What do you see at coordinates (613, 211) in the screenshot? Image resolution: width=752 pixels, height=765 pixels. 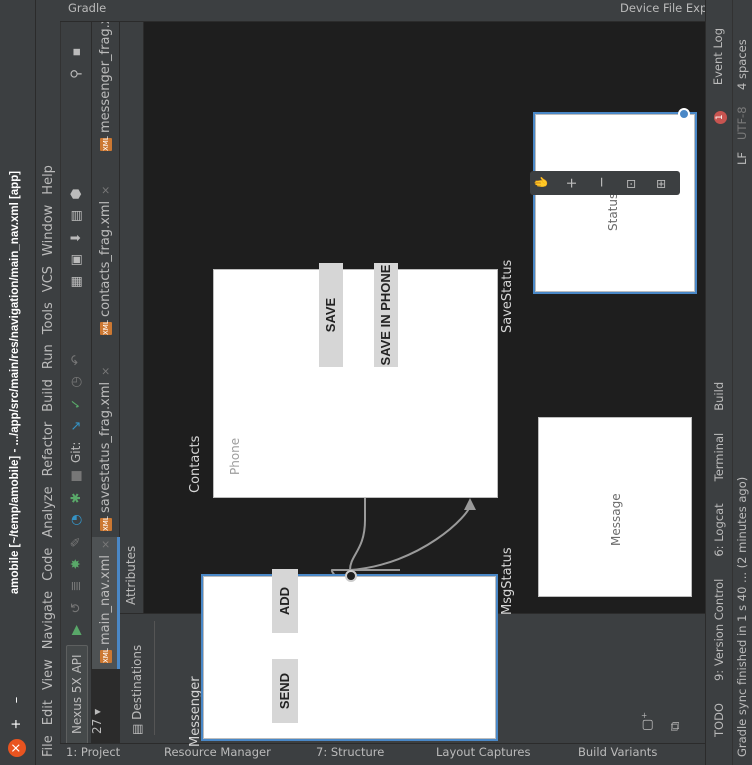 I see `status-text-preview: Status` at bounding box center [613, 211].